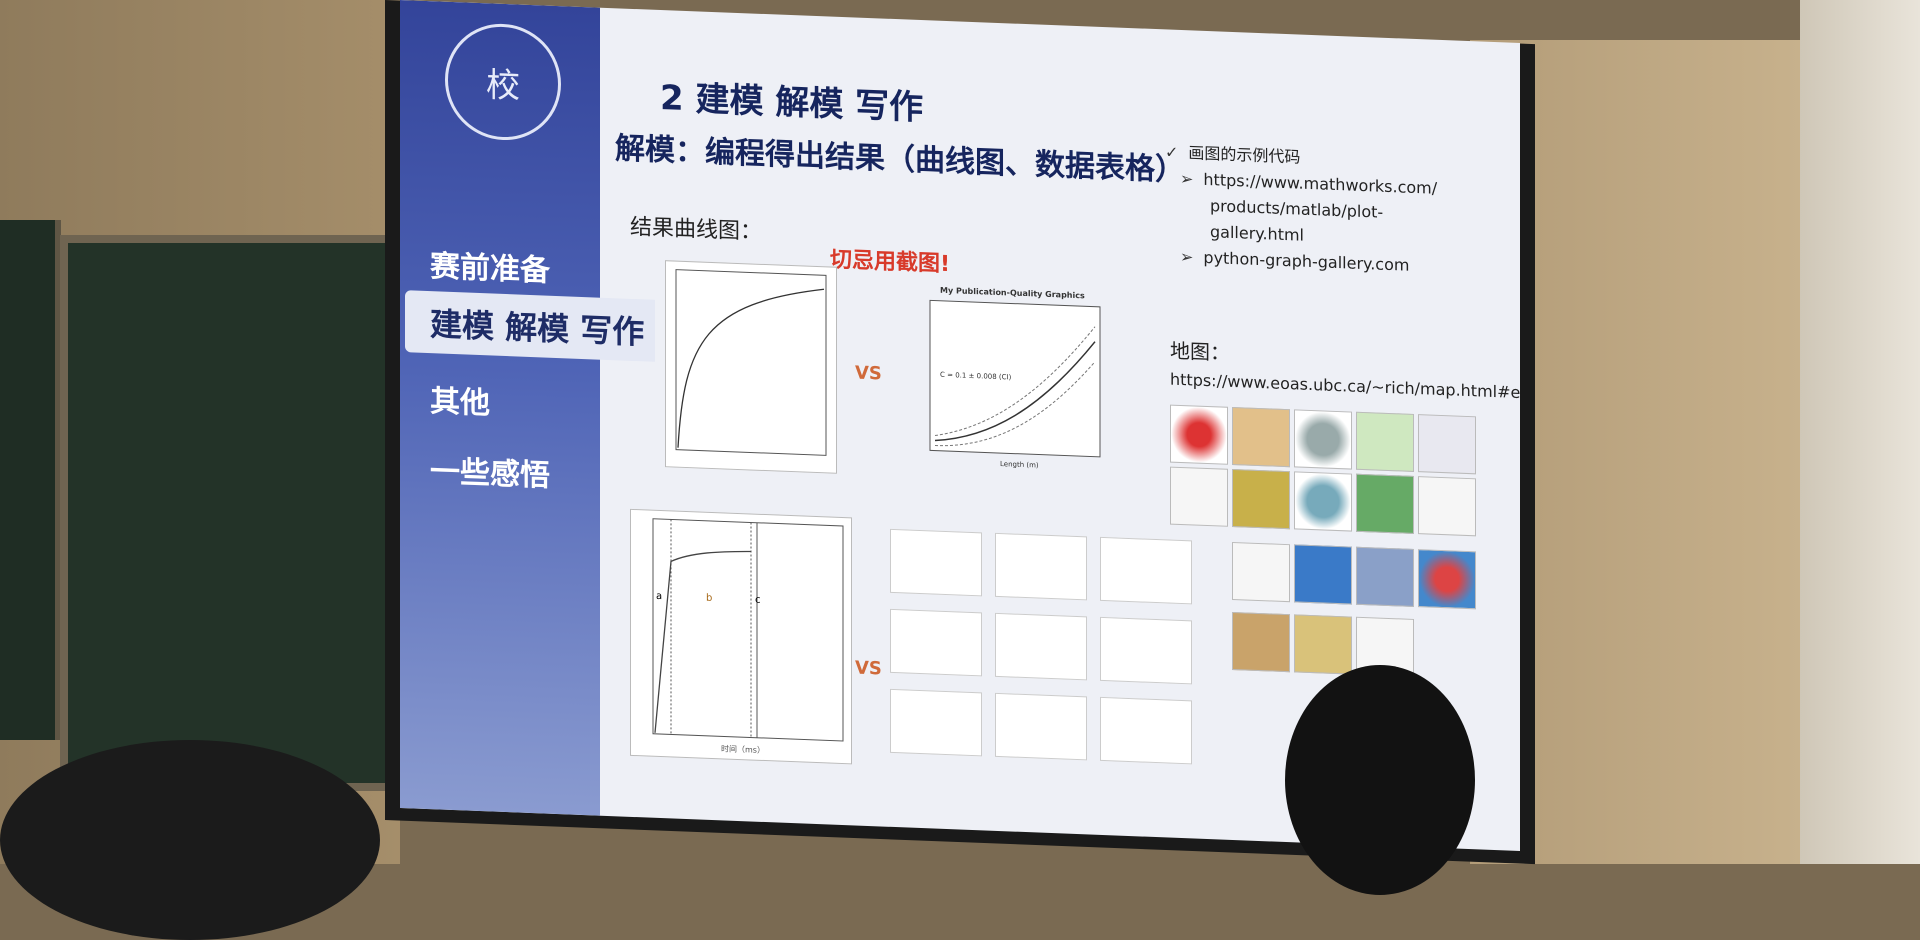 The height and width of the screenshot is (940, 1920). What do you see at coordinates (30, 480) in the screenshot?
I see `blackboard-left-edge` at bounding box center [30, 480].